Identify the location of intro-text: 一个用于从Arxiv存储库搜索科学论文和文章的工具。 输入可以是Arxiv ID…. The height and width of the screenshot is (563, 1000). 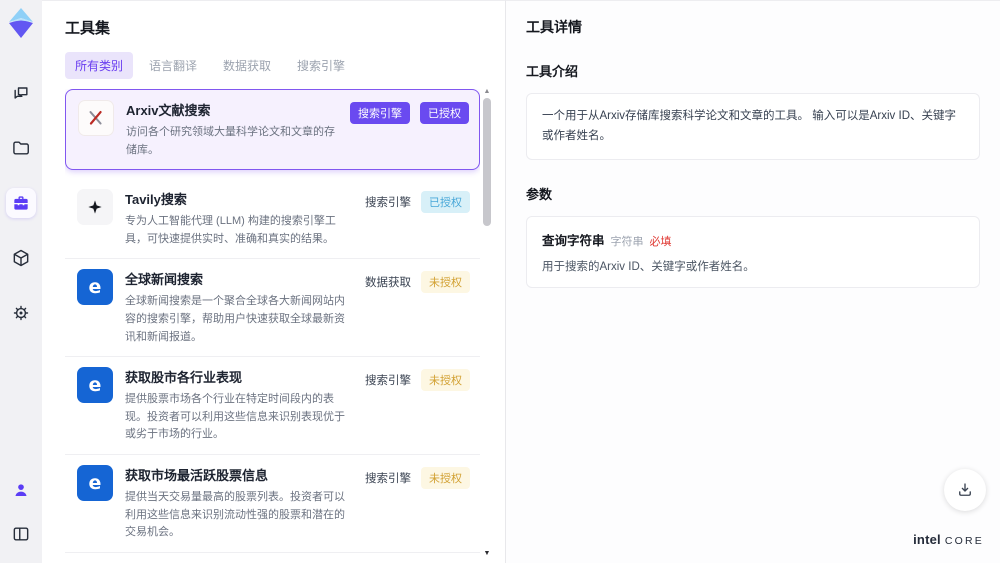
(749, 126).